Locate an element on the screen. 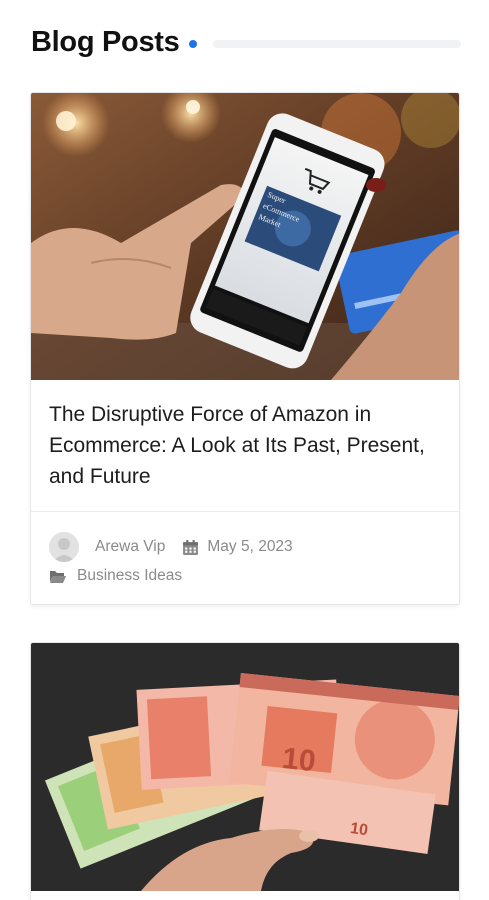 This screenshot has height=900, width=489. section-title: Blog Posts is located at coordinates (105, 41).